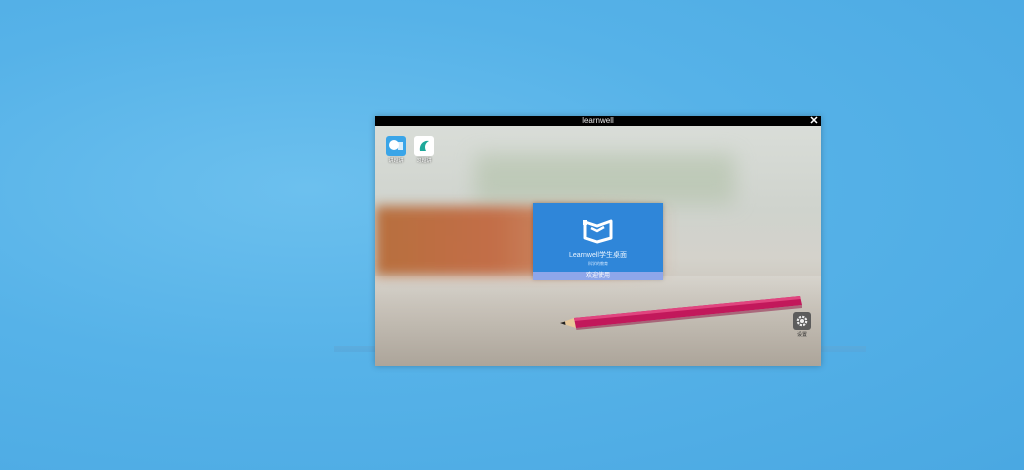 This screenshot has width=1024, height=470. Describe the element at coordinates (681, 313) in the screenshot. I see `pencil-image` at that location.